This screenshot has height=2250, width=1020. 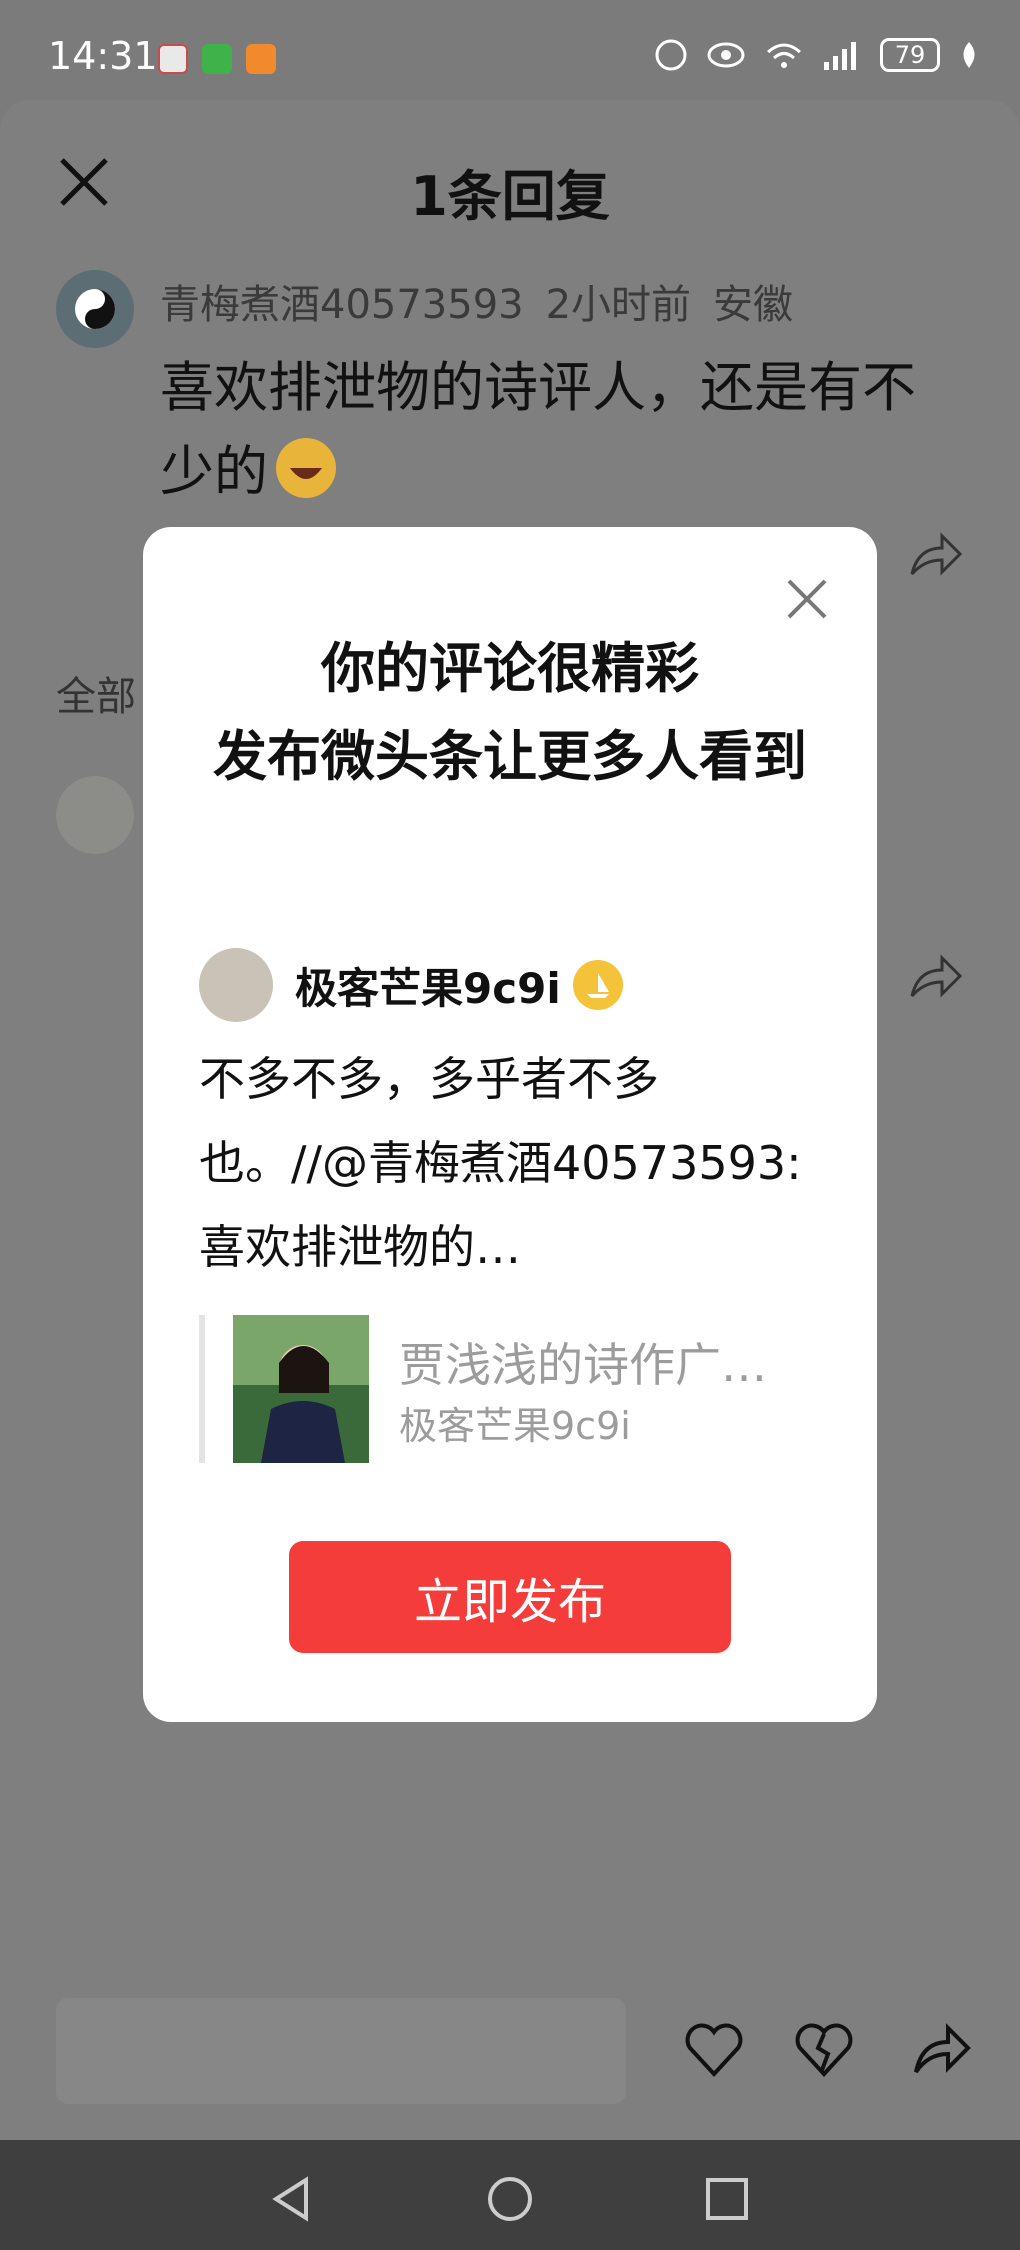 I want to click on hd-icon, so click(x=671, y=55).